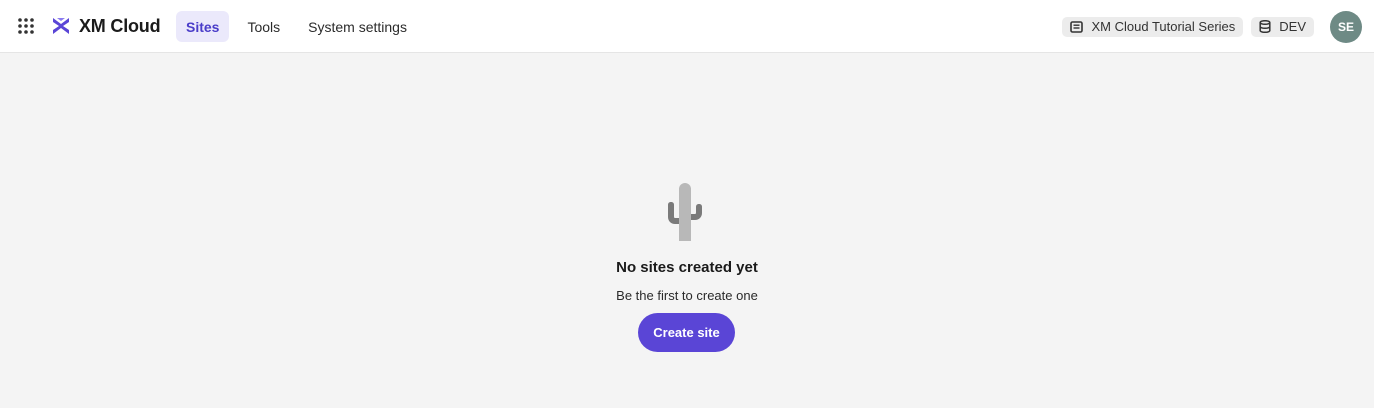 The width and height of the screenshot is (1374, 408). Describe the element at coordinates (1346, 26) in the screenshot. I see `avatar: SE` at that location.